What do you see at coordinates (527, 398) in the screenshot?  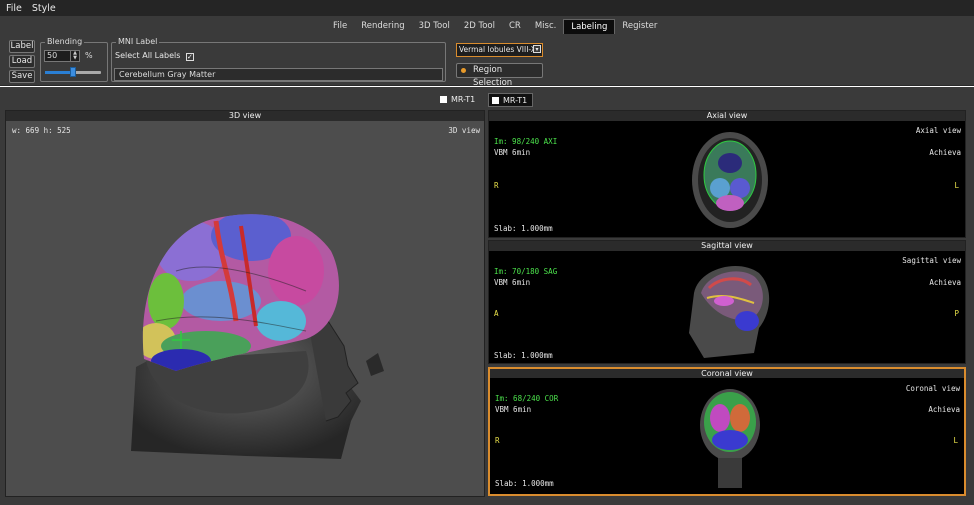 I see `coronal-image-index: Im: 68/240 COR` at bounding box center [527, 398].